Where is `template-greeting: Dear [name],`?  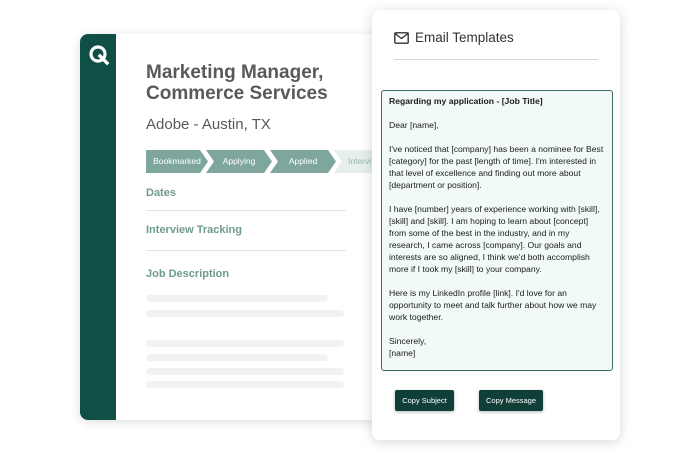 template-greeting: Dear [name], is located at coordinates (414, 125).